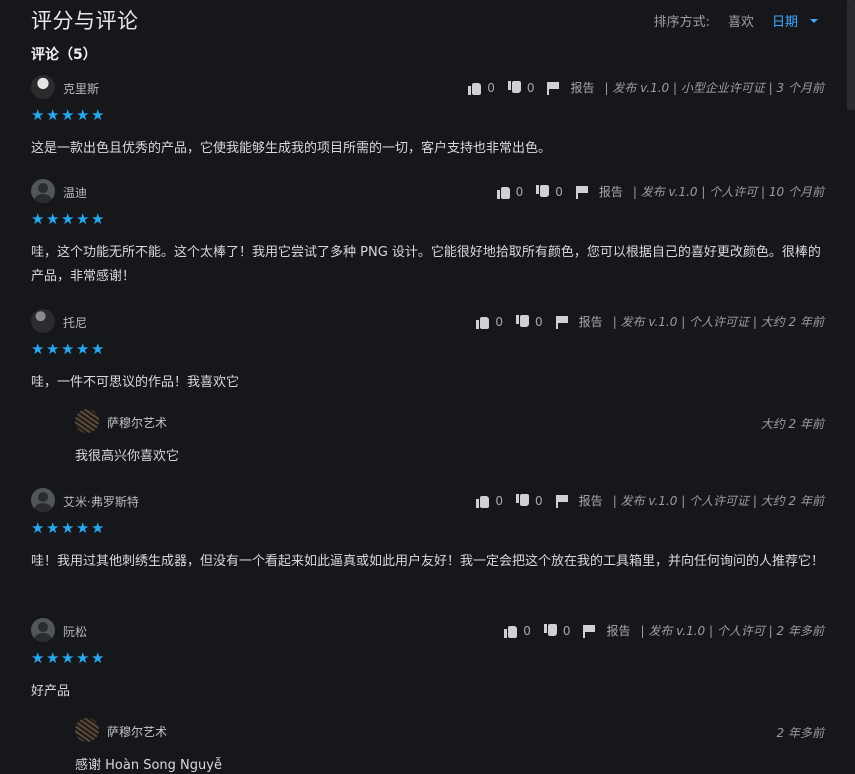  I want to click on review-header: 克里斯 0 0 报告 | 发布 v.1.0 | 小型企业许可证 | 3 个月前, so click(427, 87).